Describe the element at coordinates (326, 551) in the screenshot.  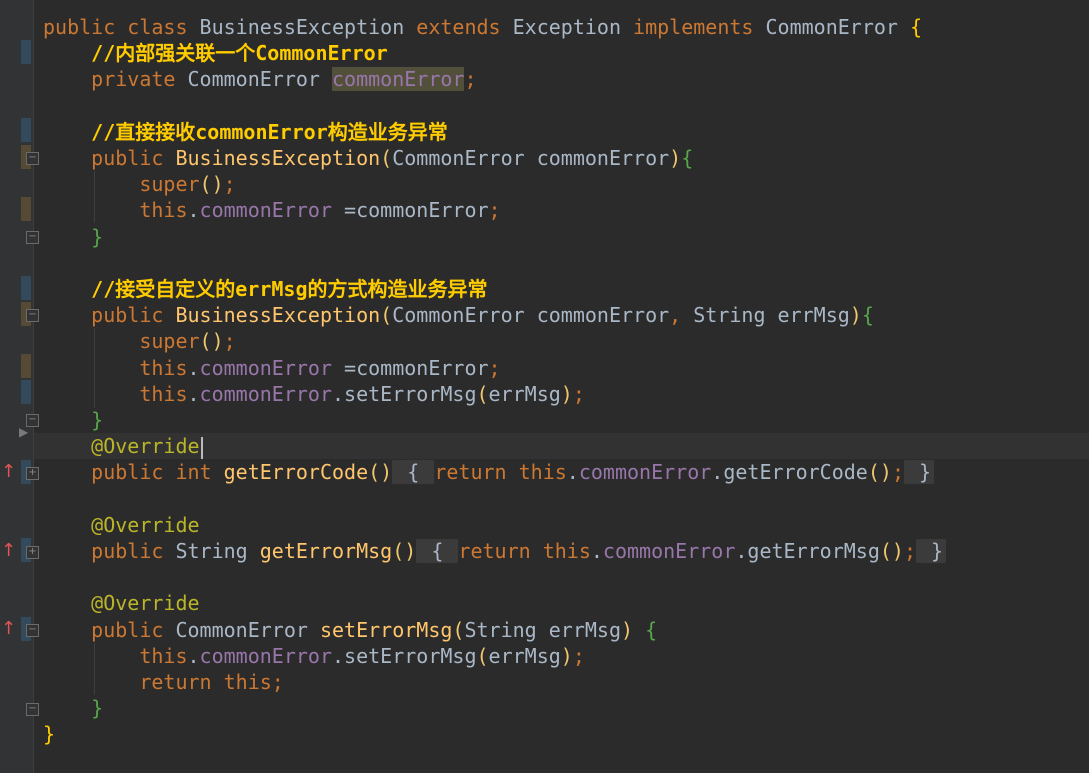
I see `code-token: getErrorMsg` at that location.